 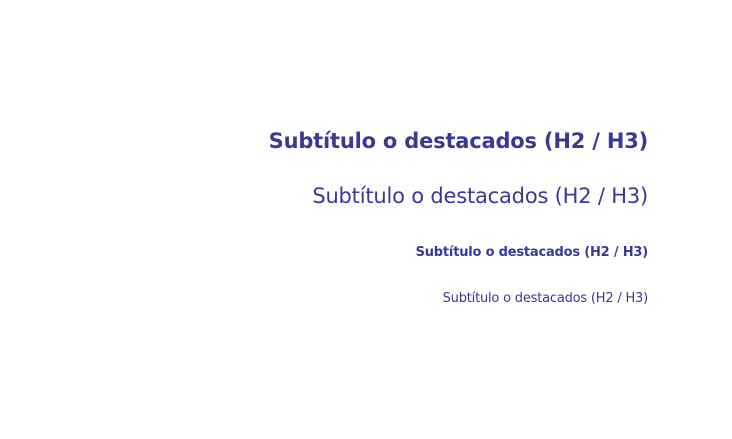 I want to click on heading-large-regular: Subtítulo o destacados (H2 / H3), so click(x=480, y=196).